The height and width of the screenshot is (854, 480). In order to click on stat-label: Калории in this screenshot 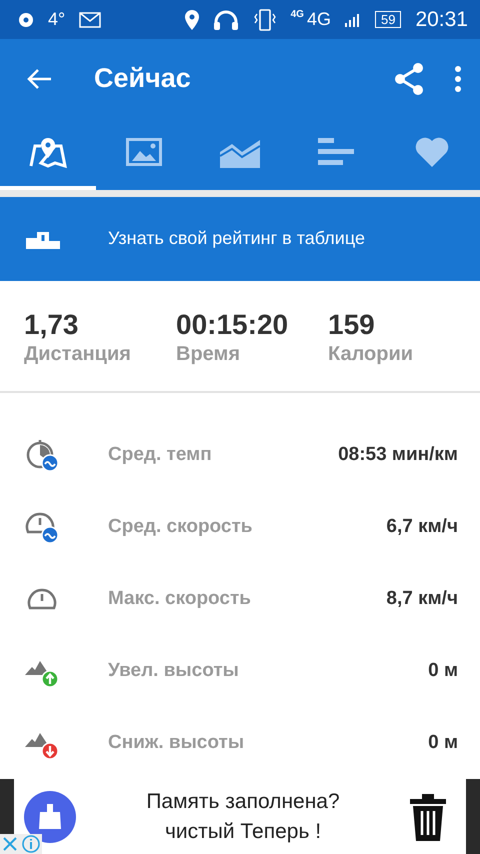, I will do `click(371, 354)`.